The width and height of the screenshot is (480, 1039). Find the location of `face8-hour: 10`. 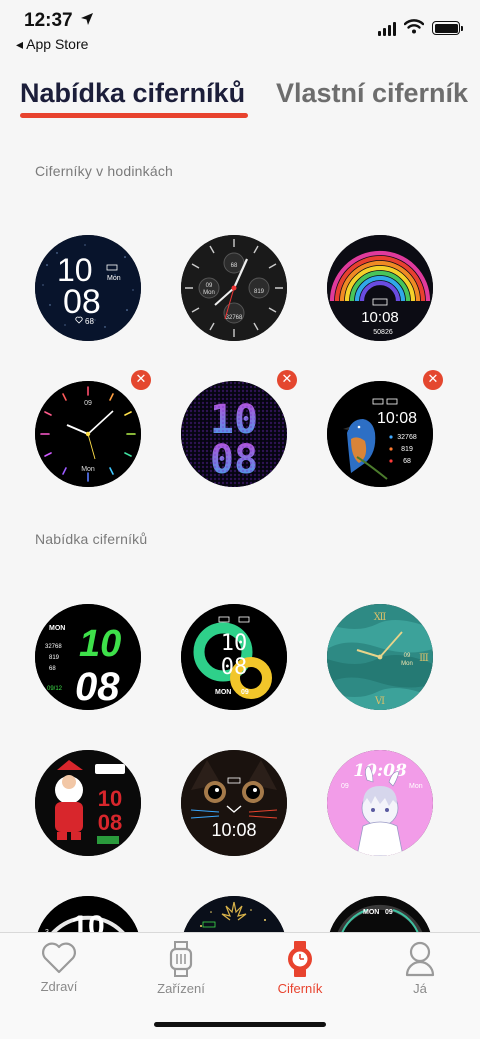

face8-hour: 10 is located at coordinates (234, 643).